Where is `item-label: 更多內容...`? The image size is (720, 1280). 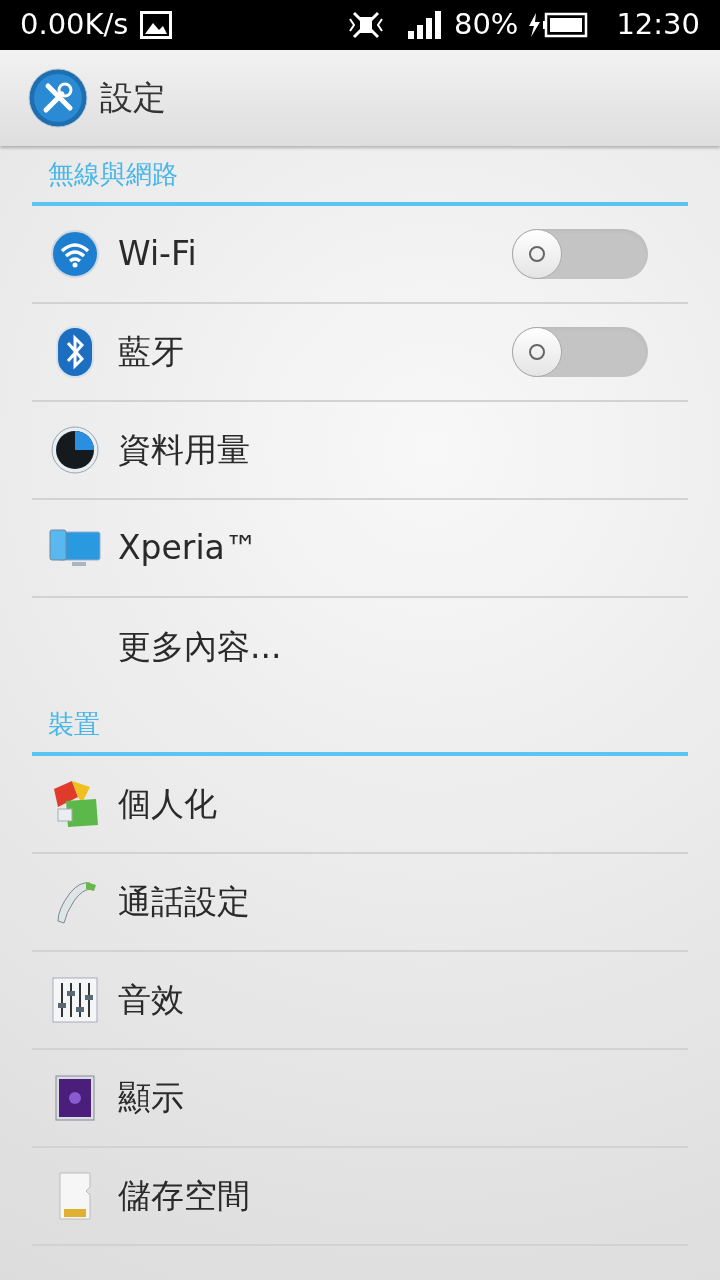
item-label: 更多內容... is located at coordinates (200, 647).